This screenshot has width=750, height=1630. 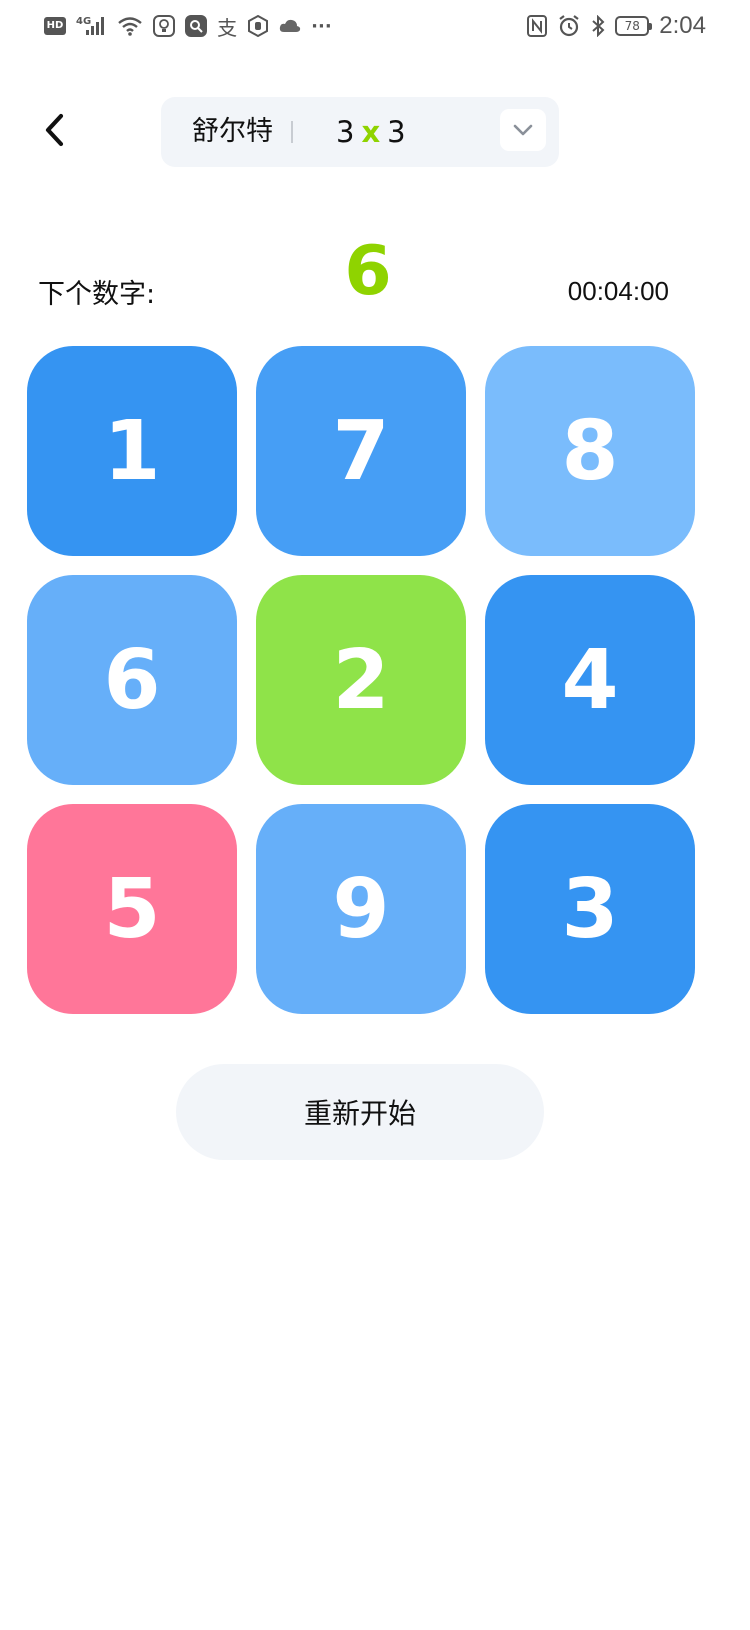 What do you see at coordinates (368, 271) in the screenshot?
I see `next-number-value: 6` at bounding box center [368, 271].